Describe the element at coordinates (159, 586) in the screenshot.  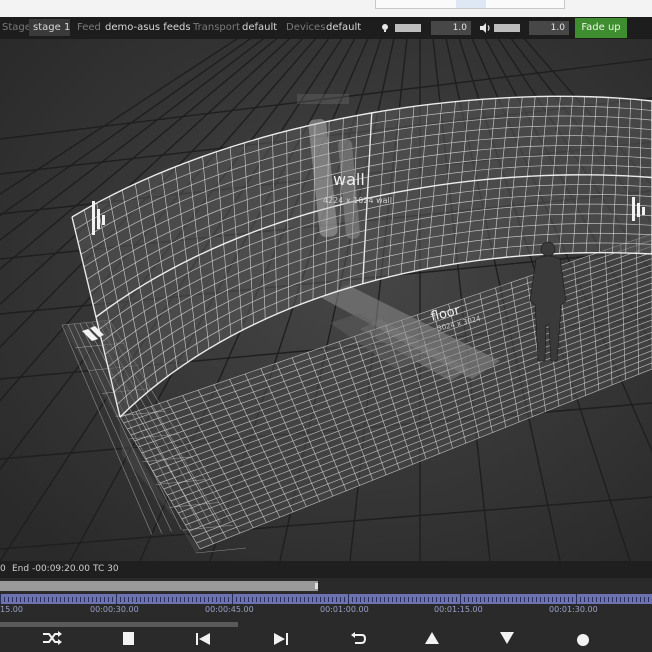
I see `timeline-scrubber` at that location.